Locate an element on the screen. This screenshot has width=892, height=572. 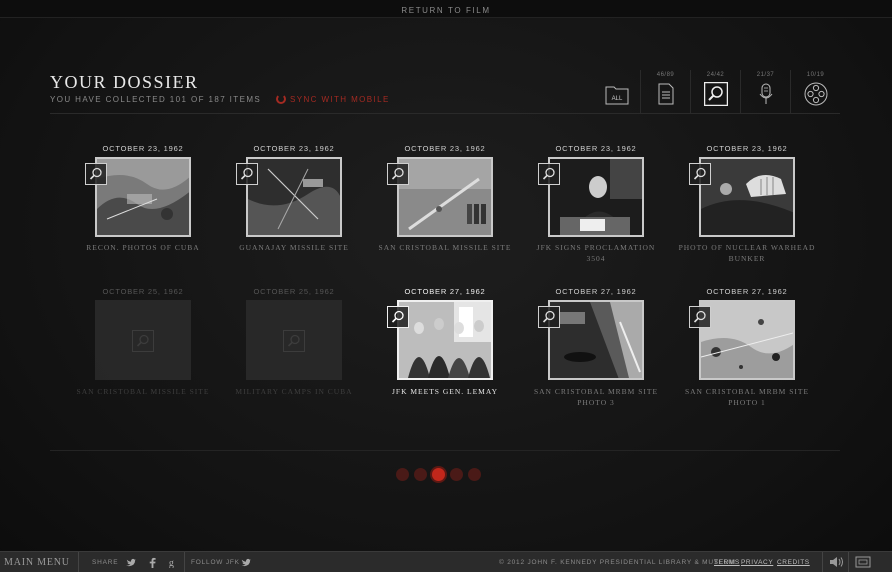
sound-icon is located at coordinates (836, 562).